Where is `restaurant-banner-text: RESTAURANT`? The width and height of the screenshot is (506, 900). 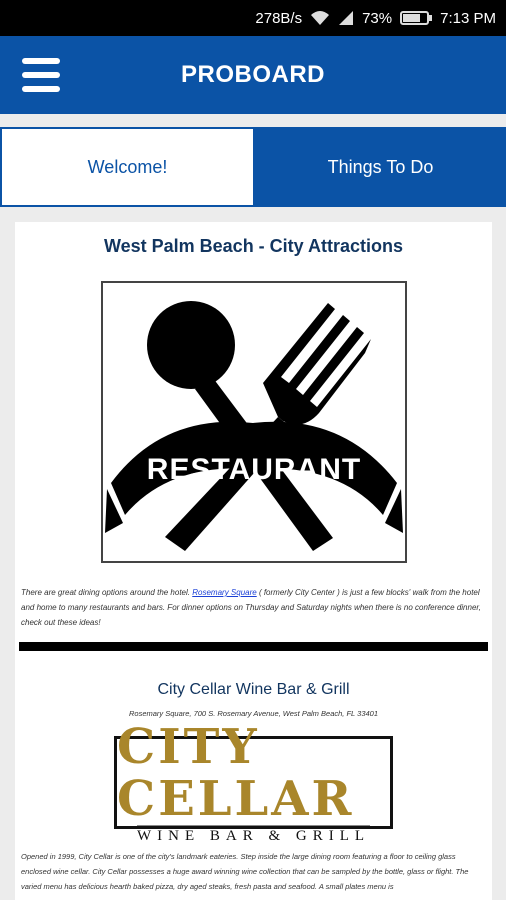 restaurant-banner-text: RESTAURANT is located at coordinates (253, 469).